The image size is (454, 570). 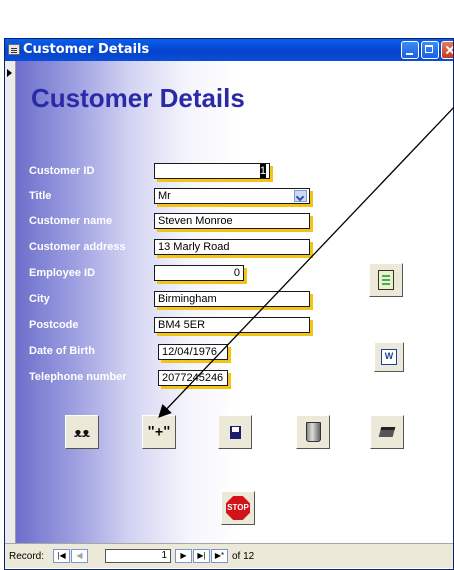 What do you see at coordinates (430, 50) in the screenshot?
I see `maximize-button` at bounding box center [430, 50].